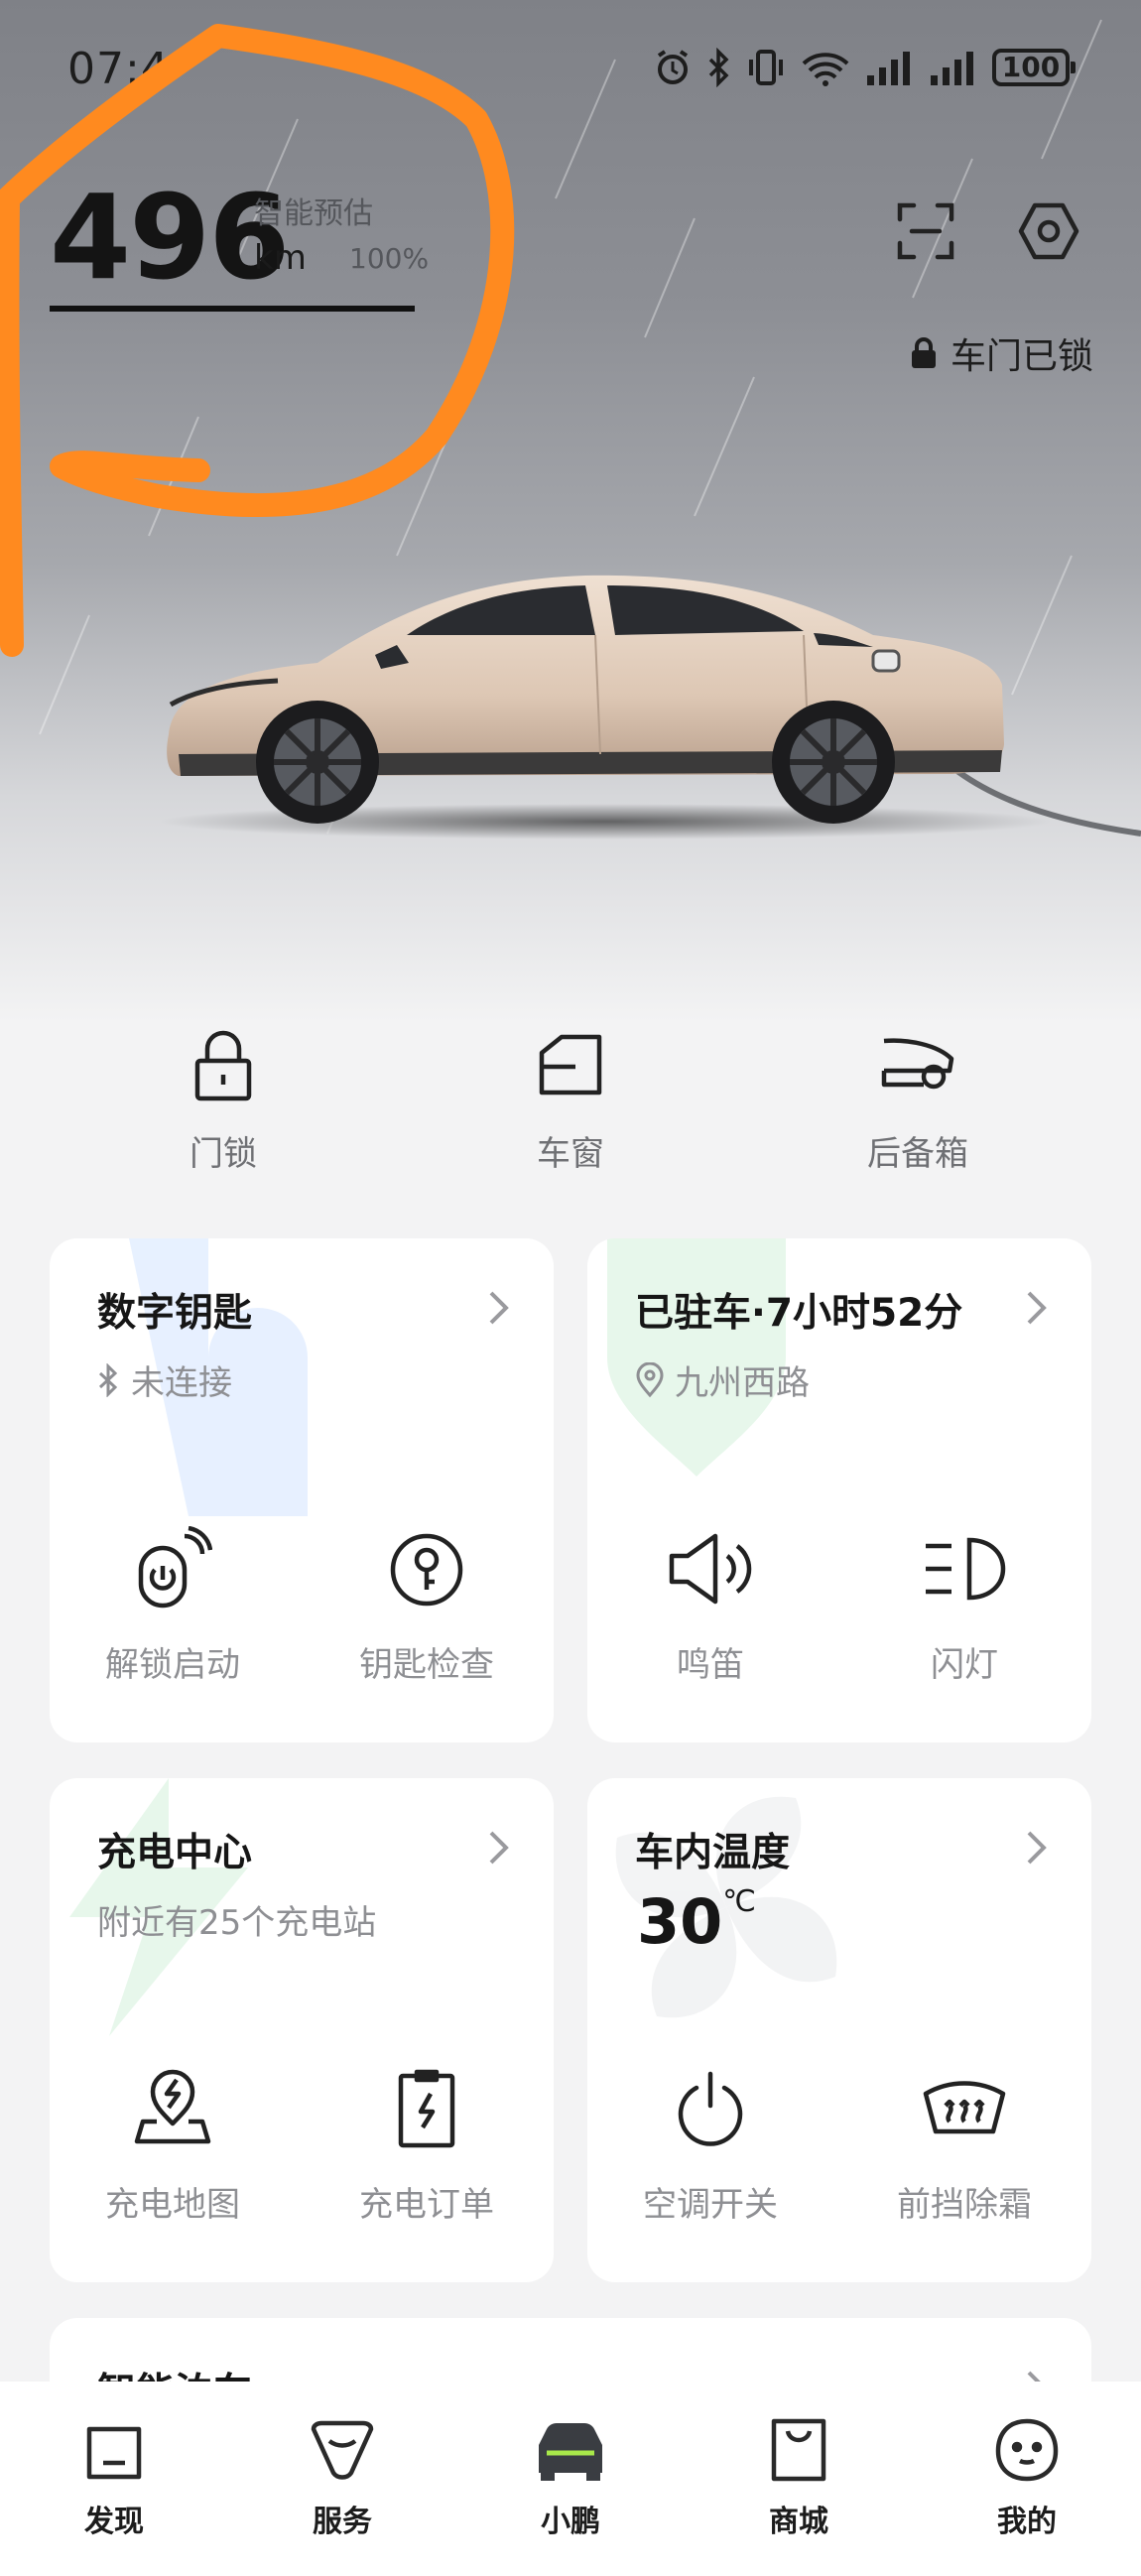 Image resolution: width=1141 pixels, height=2576 pixels. What do you see at coordinates (917, 1154) in the screenshot?
I see `quick-trunk-label: 后备箱` at bounding box center [917, 1154].